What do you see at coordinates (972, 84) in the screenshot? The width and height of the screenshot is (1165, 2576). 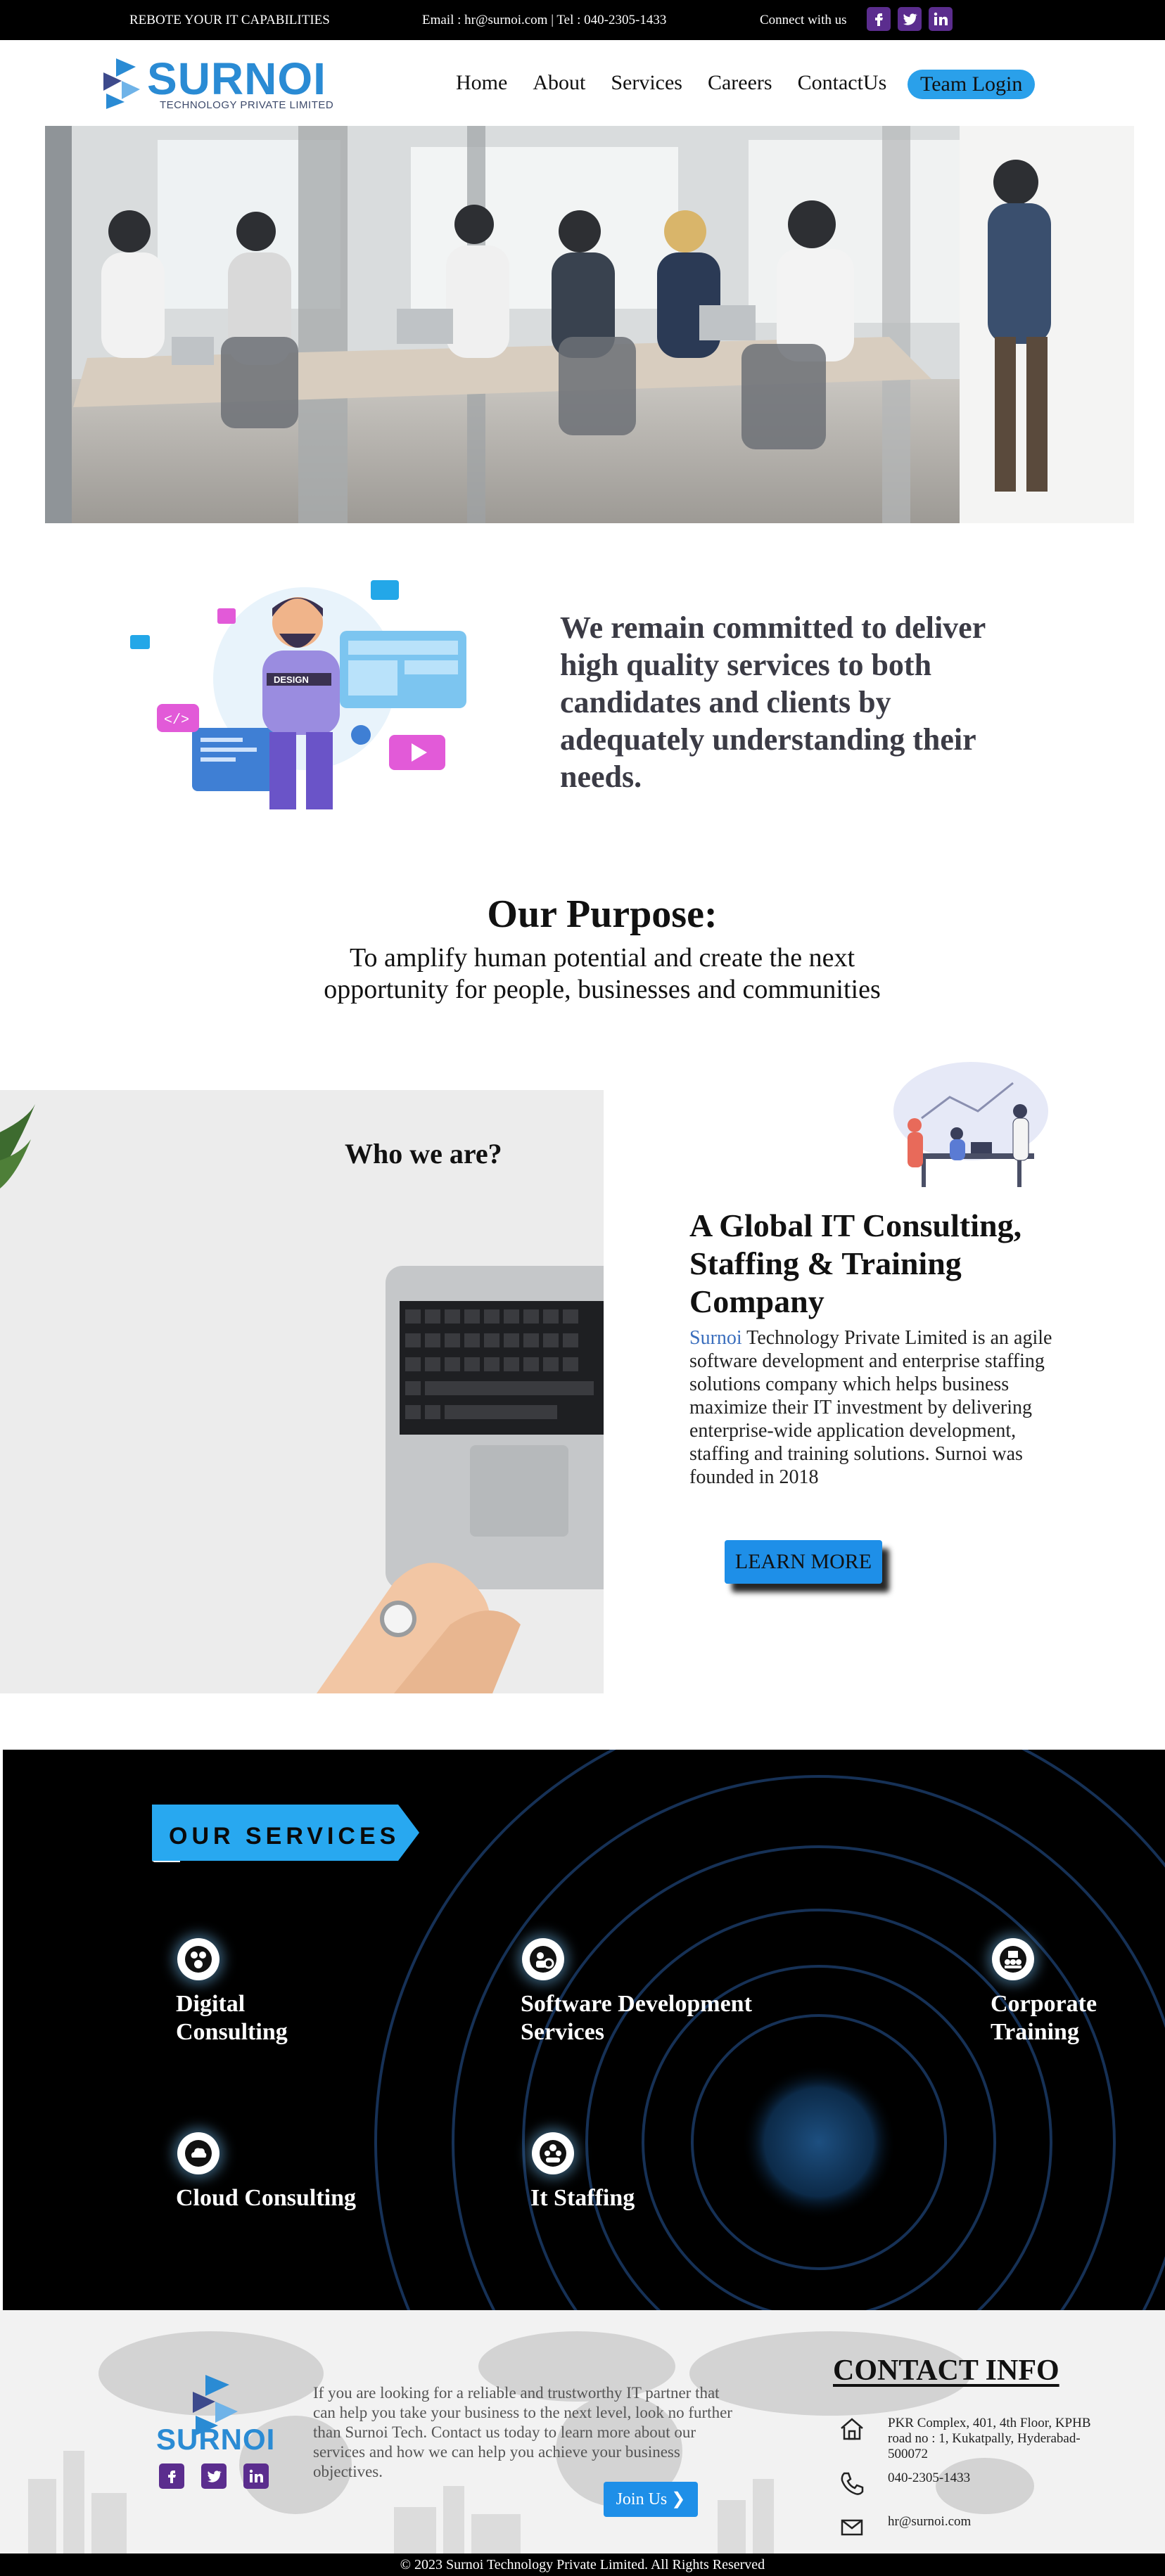 I see `team-login-button: Team Login` at bounding box center [972, 84].